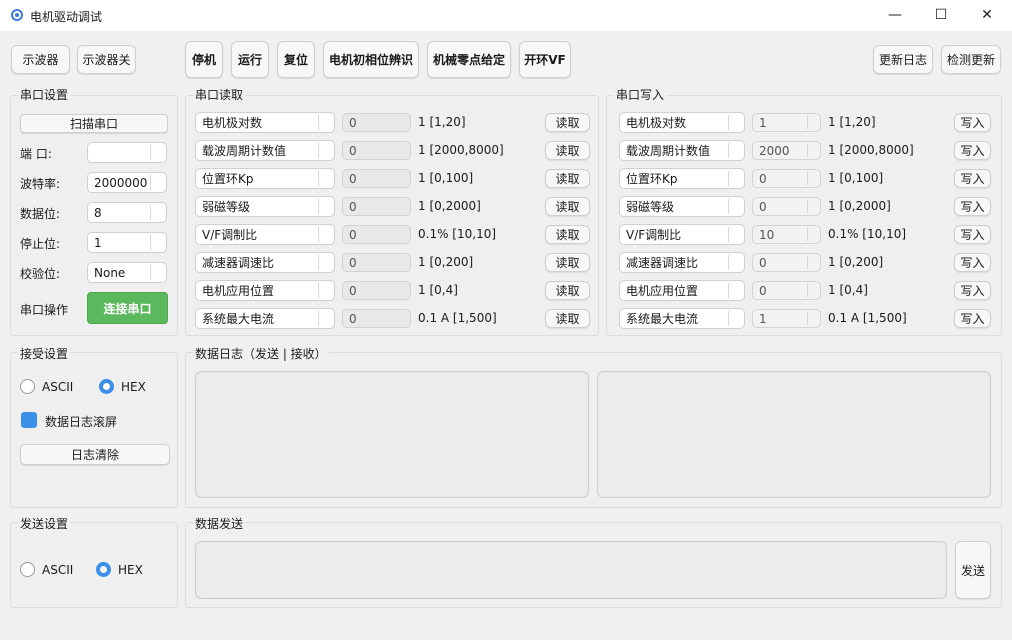  I want to click on check-update-button: 检测更新, so click(971, 59).